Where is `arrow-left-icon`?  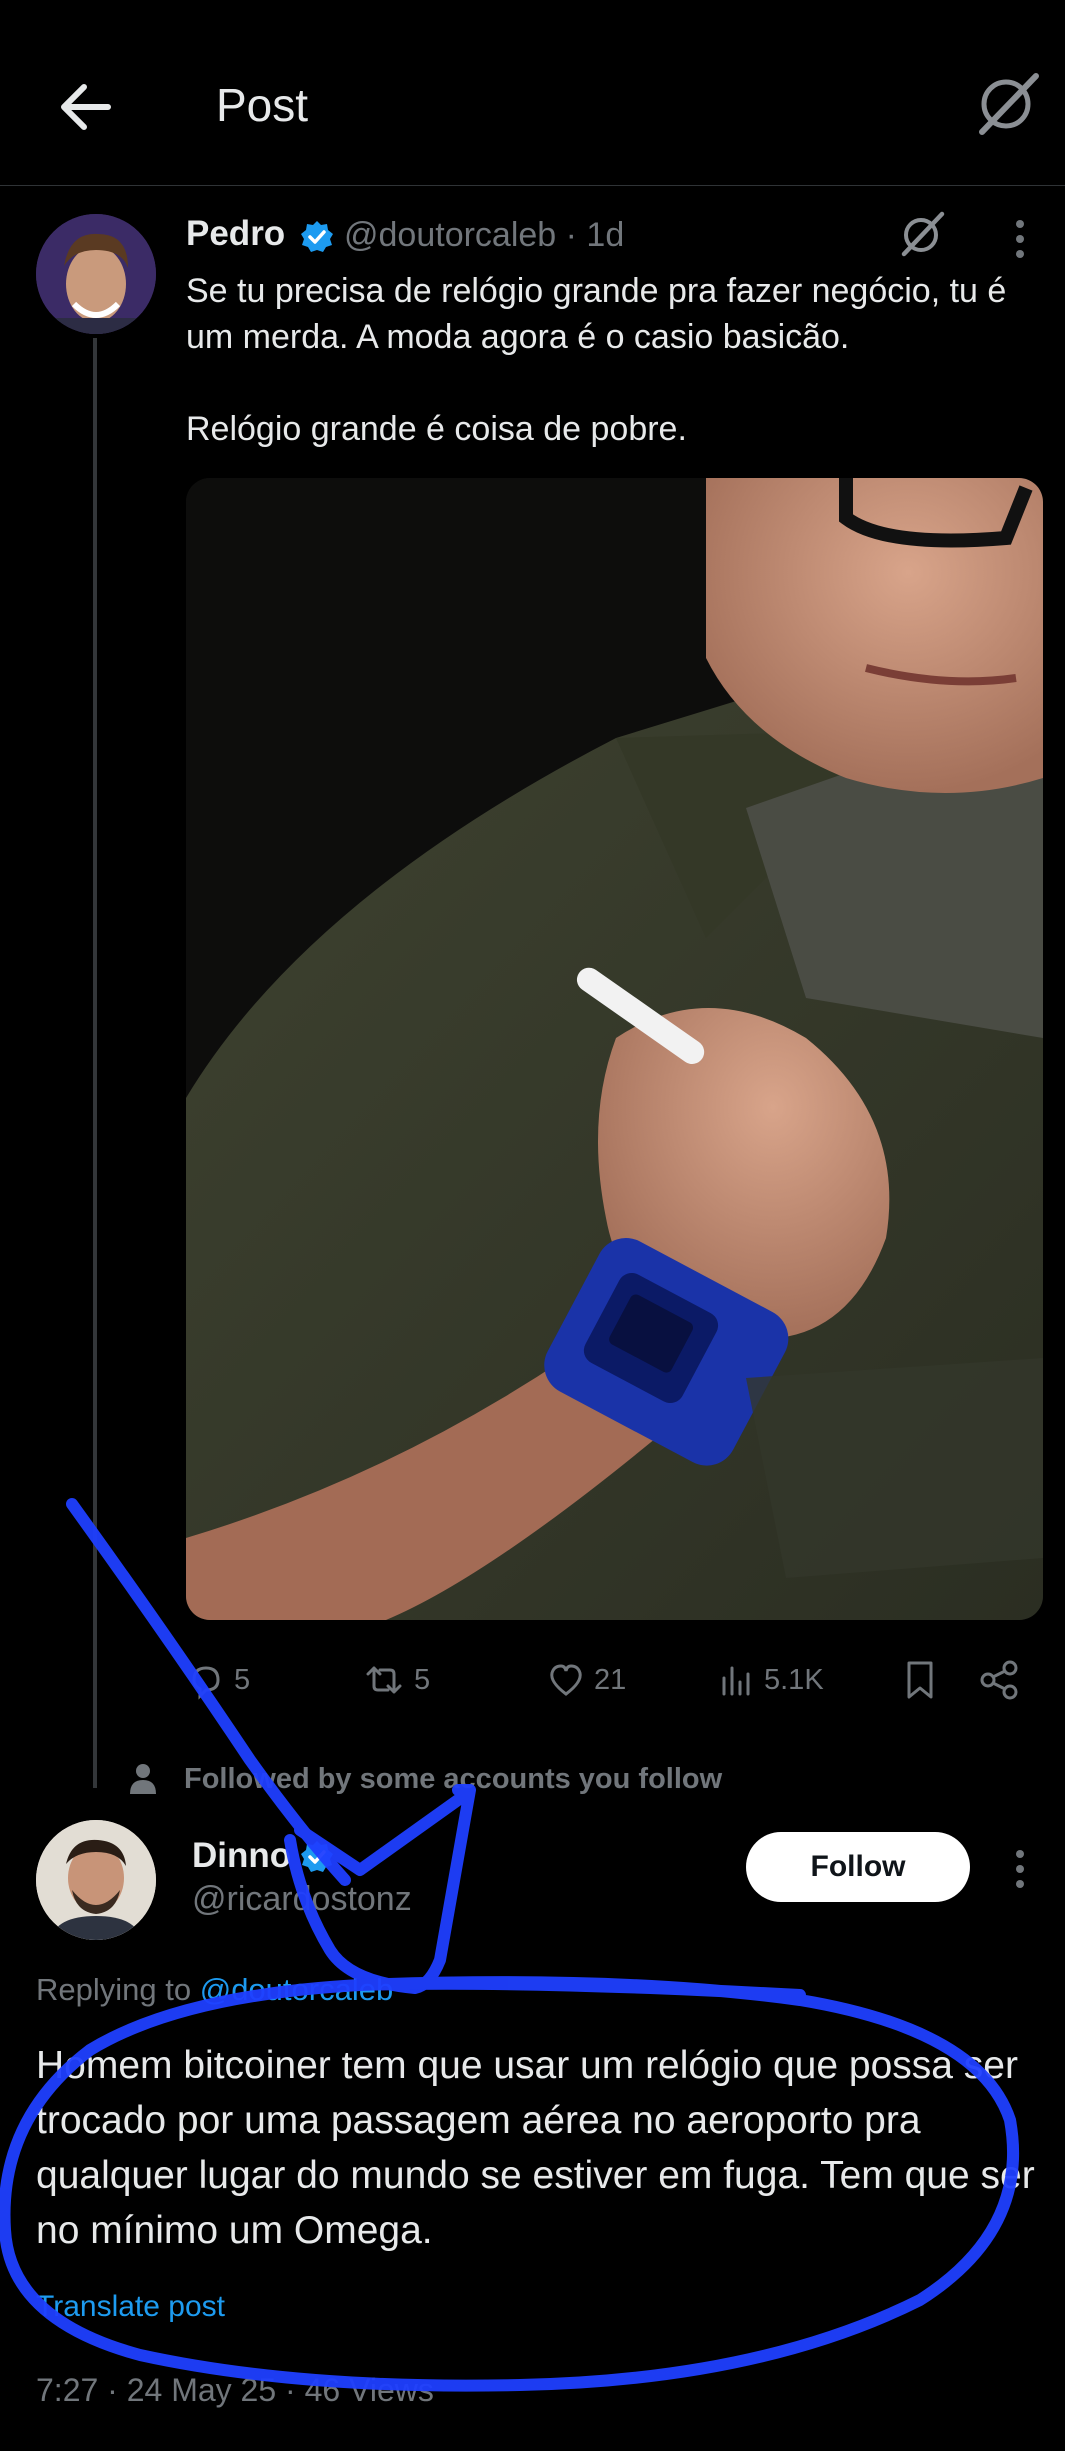 arrow-left-icon is located at coordinates (86, 107).